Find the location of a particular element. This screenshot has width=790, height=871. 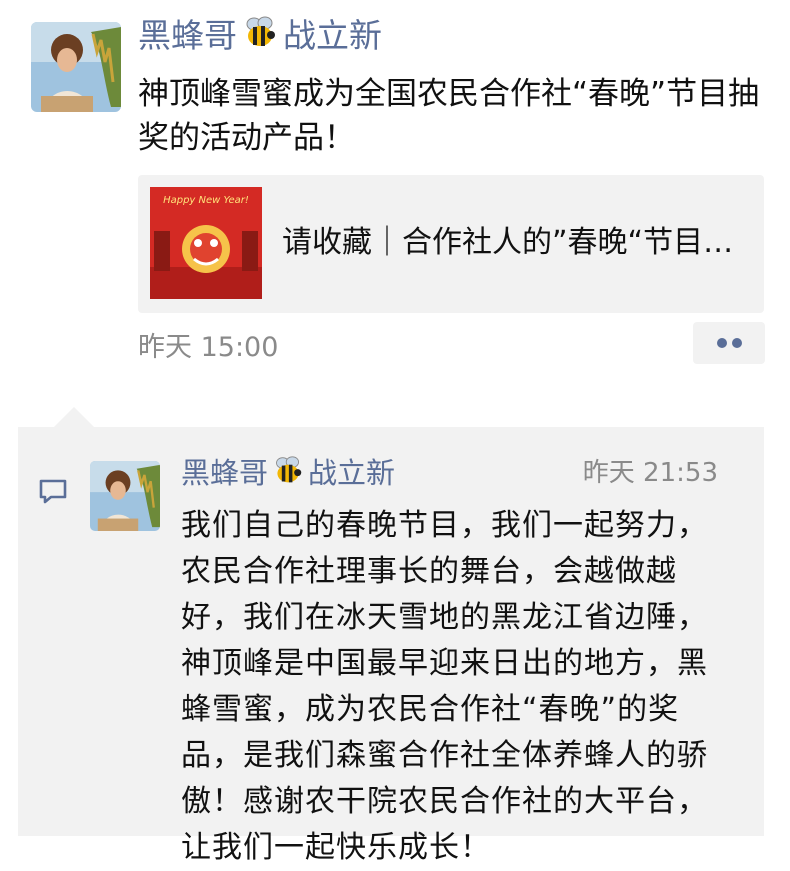

post-text: 神顶峰雪蜜成为全国农民合作社“春晚”节目抽奖的活动产品！ is located at coordinates (449, 116).